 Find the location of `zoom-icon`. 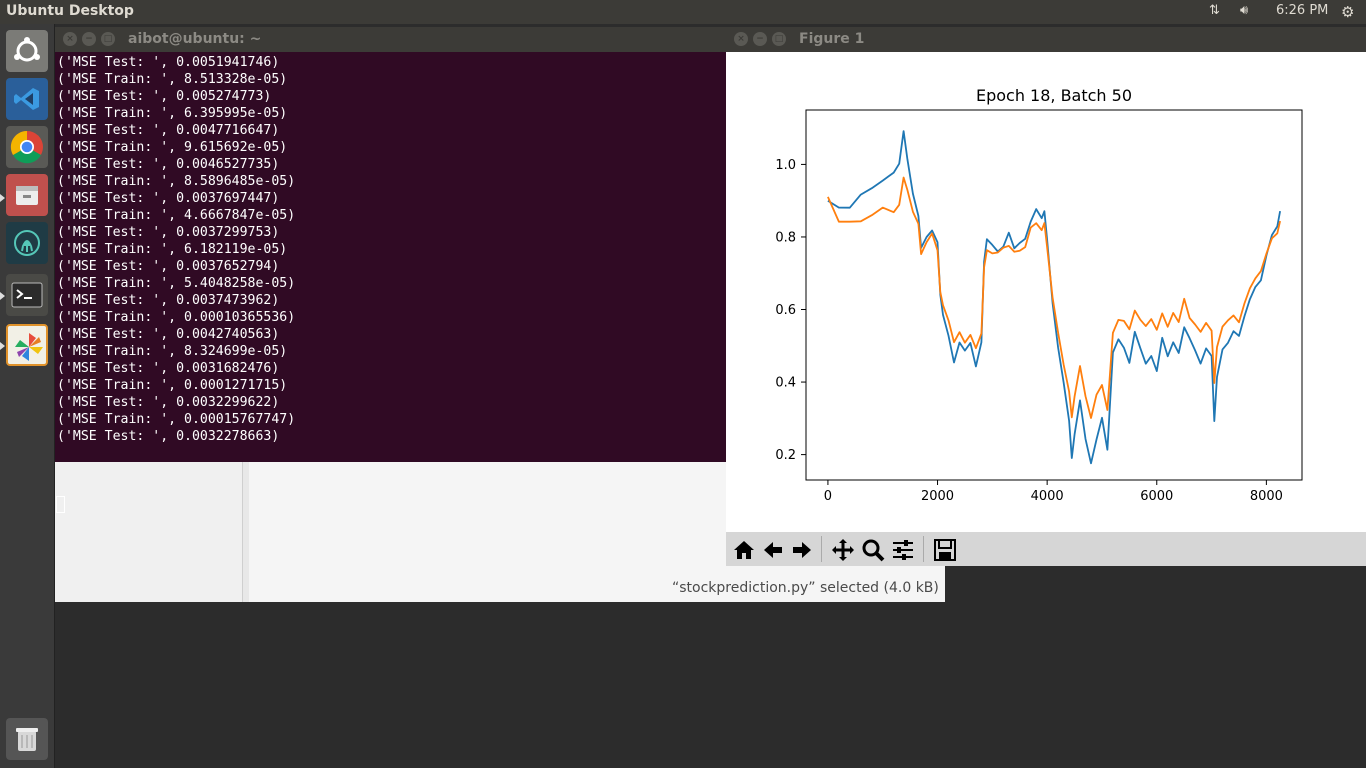

zoom-icon is located at coordinates (873, 550).